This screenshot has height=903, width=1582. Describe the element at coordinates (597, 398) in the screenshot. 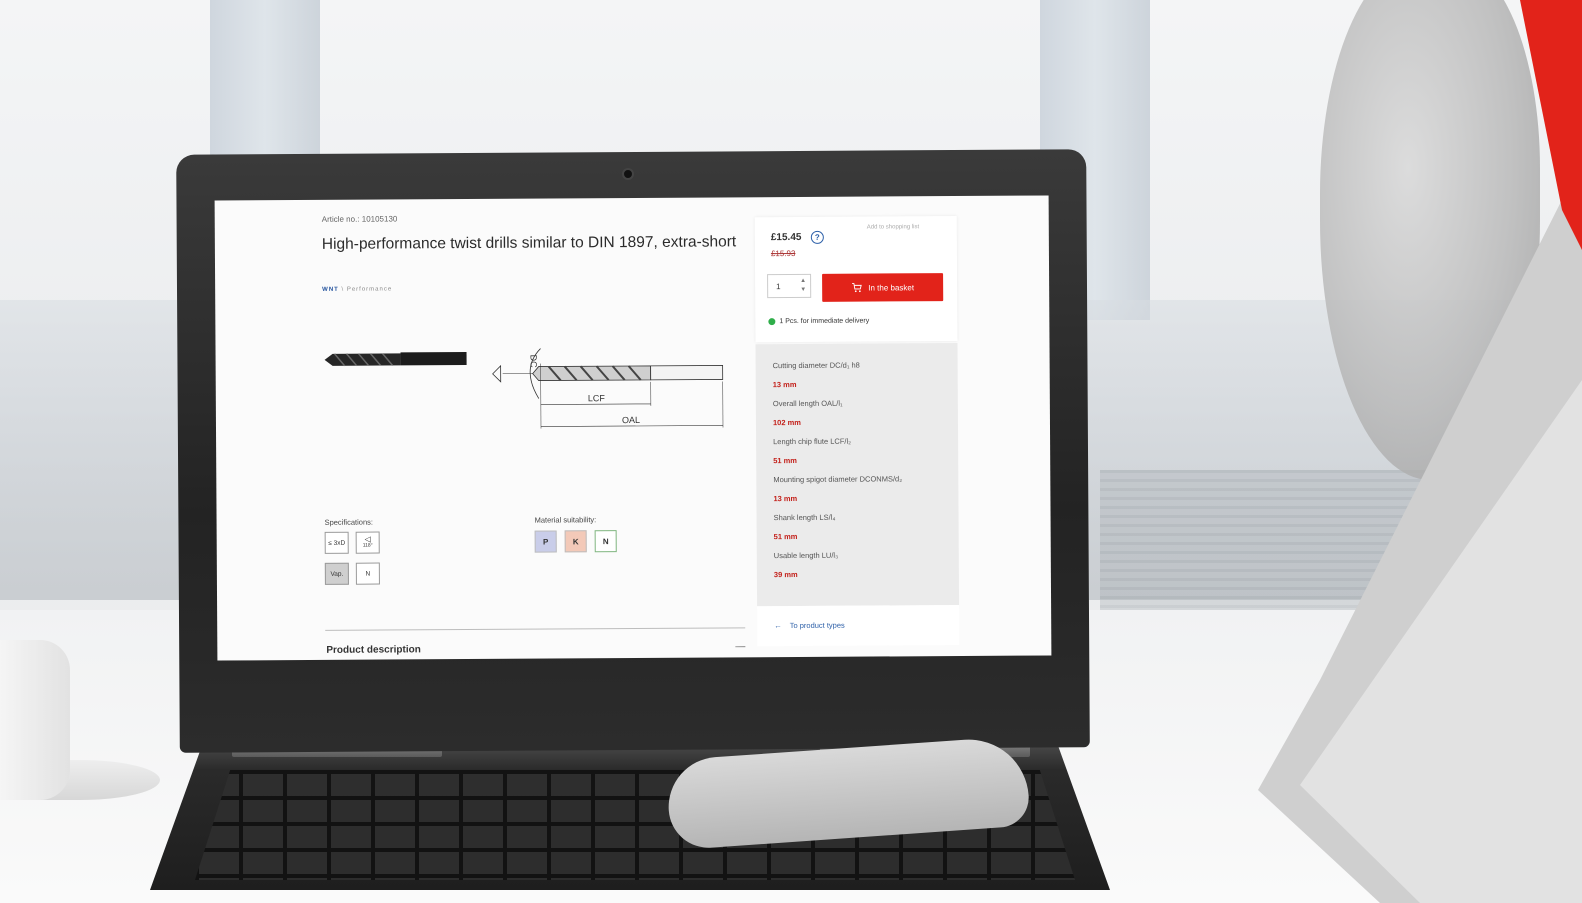

I see `diagram-lcf-label: LCF` at that location.